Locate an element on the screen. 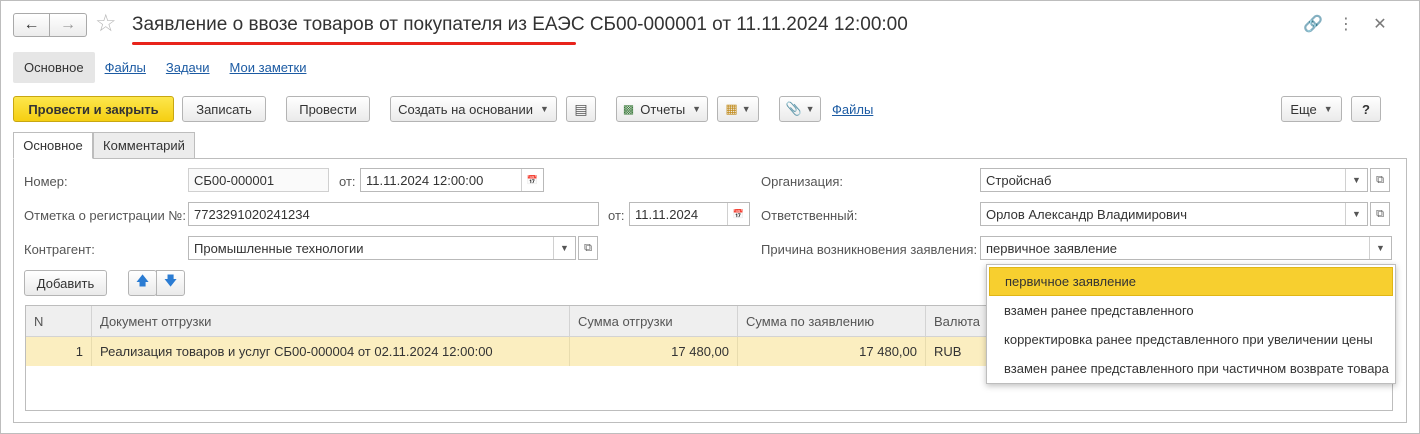 This screenshot has height=434, width=1420. tab-comment: Комментарий is located at coordinates (144, 145).